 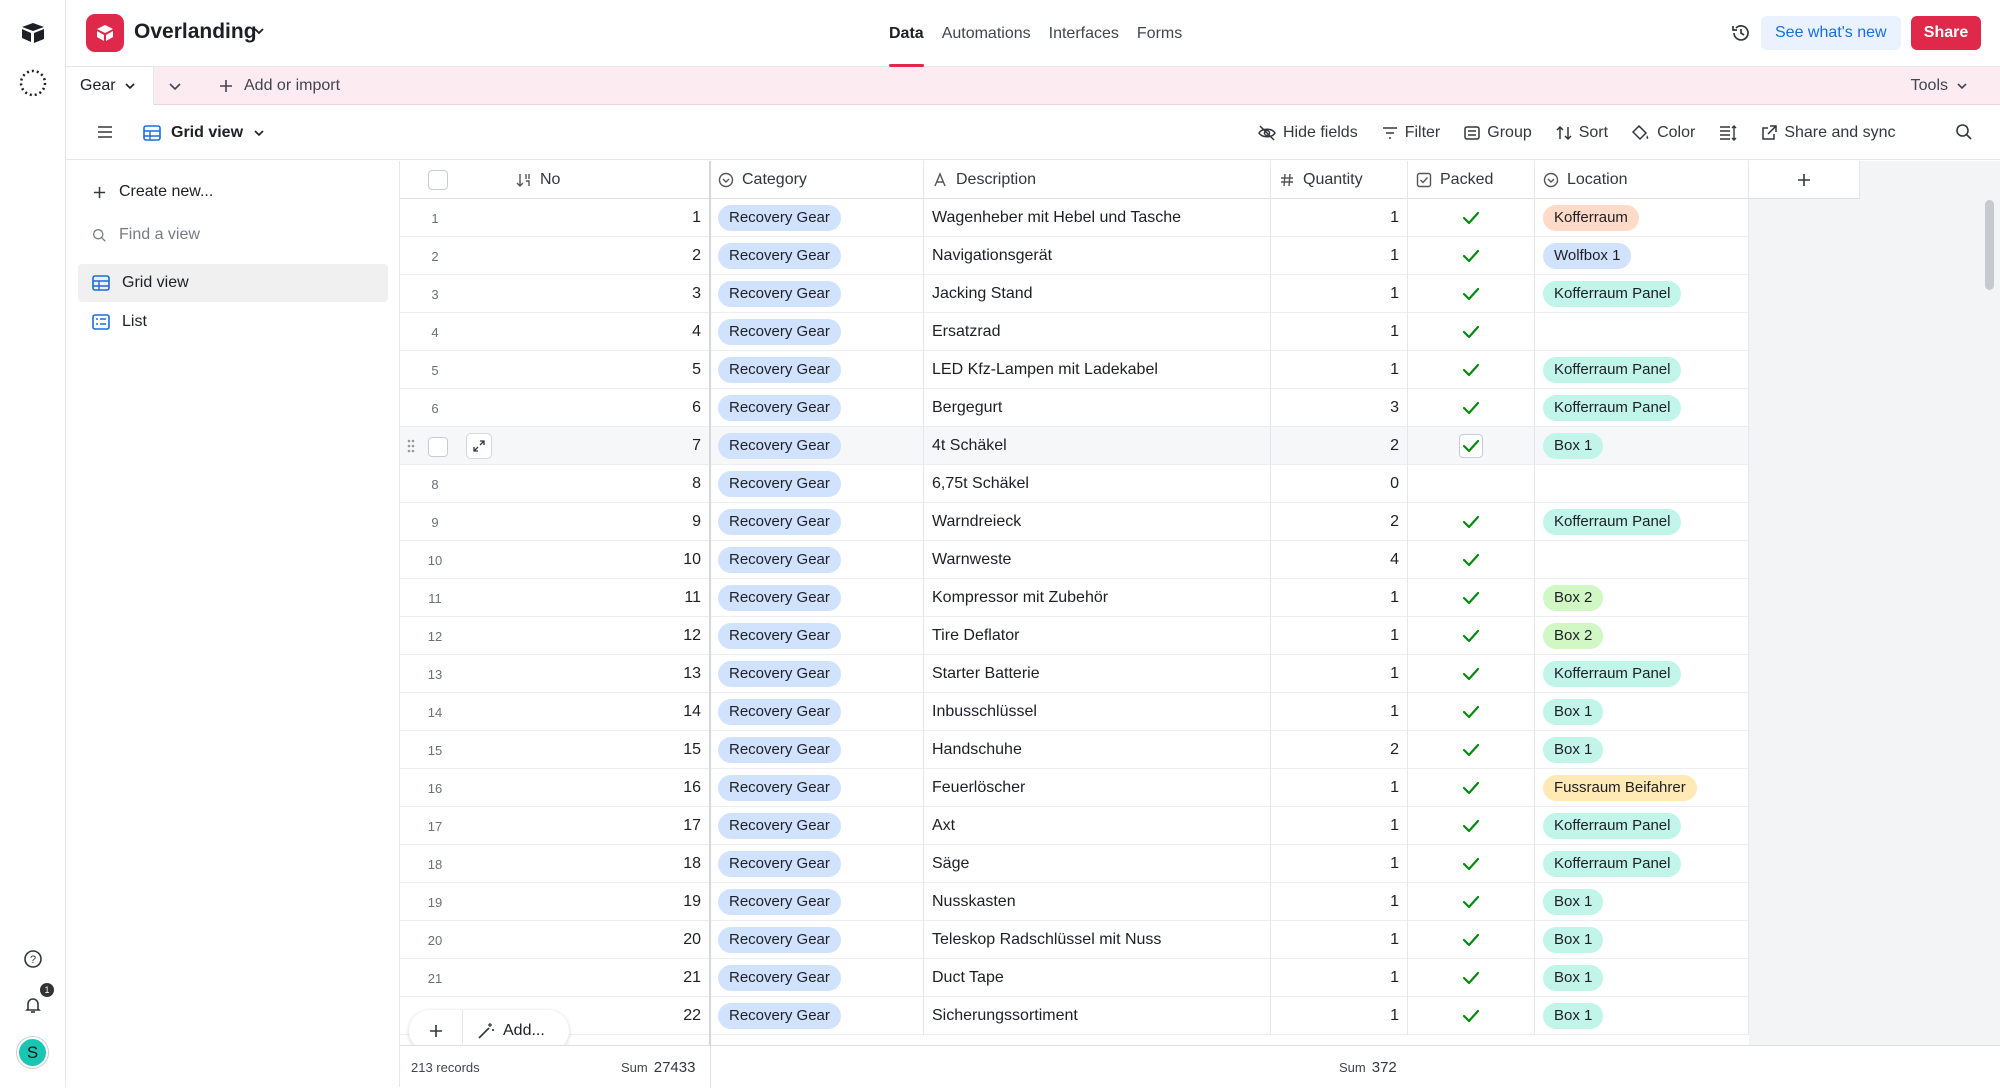 What do you see at coordinates (1097, 598) in the screenshot?
I see `cell-description: Kompressor mit Zubehör` at bounding box center [1097, 598].